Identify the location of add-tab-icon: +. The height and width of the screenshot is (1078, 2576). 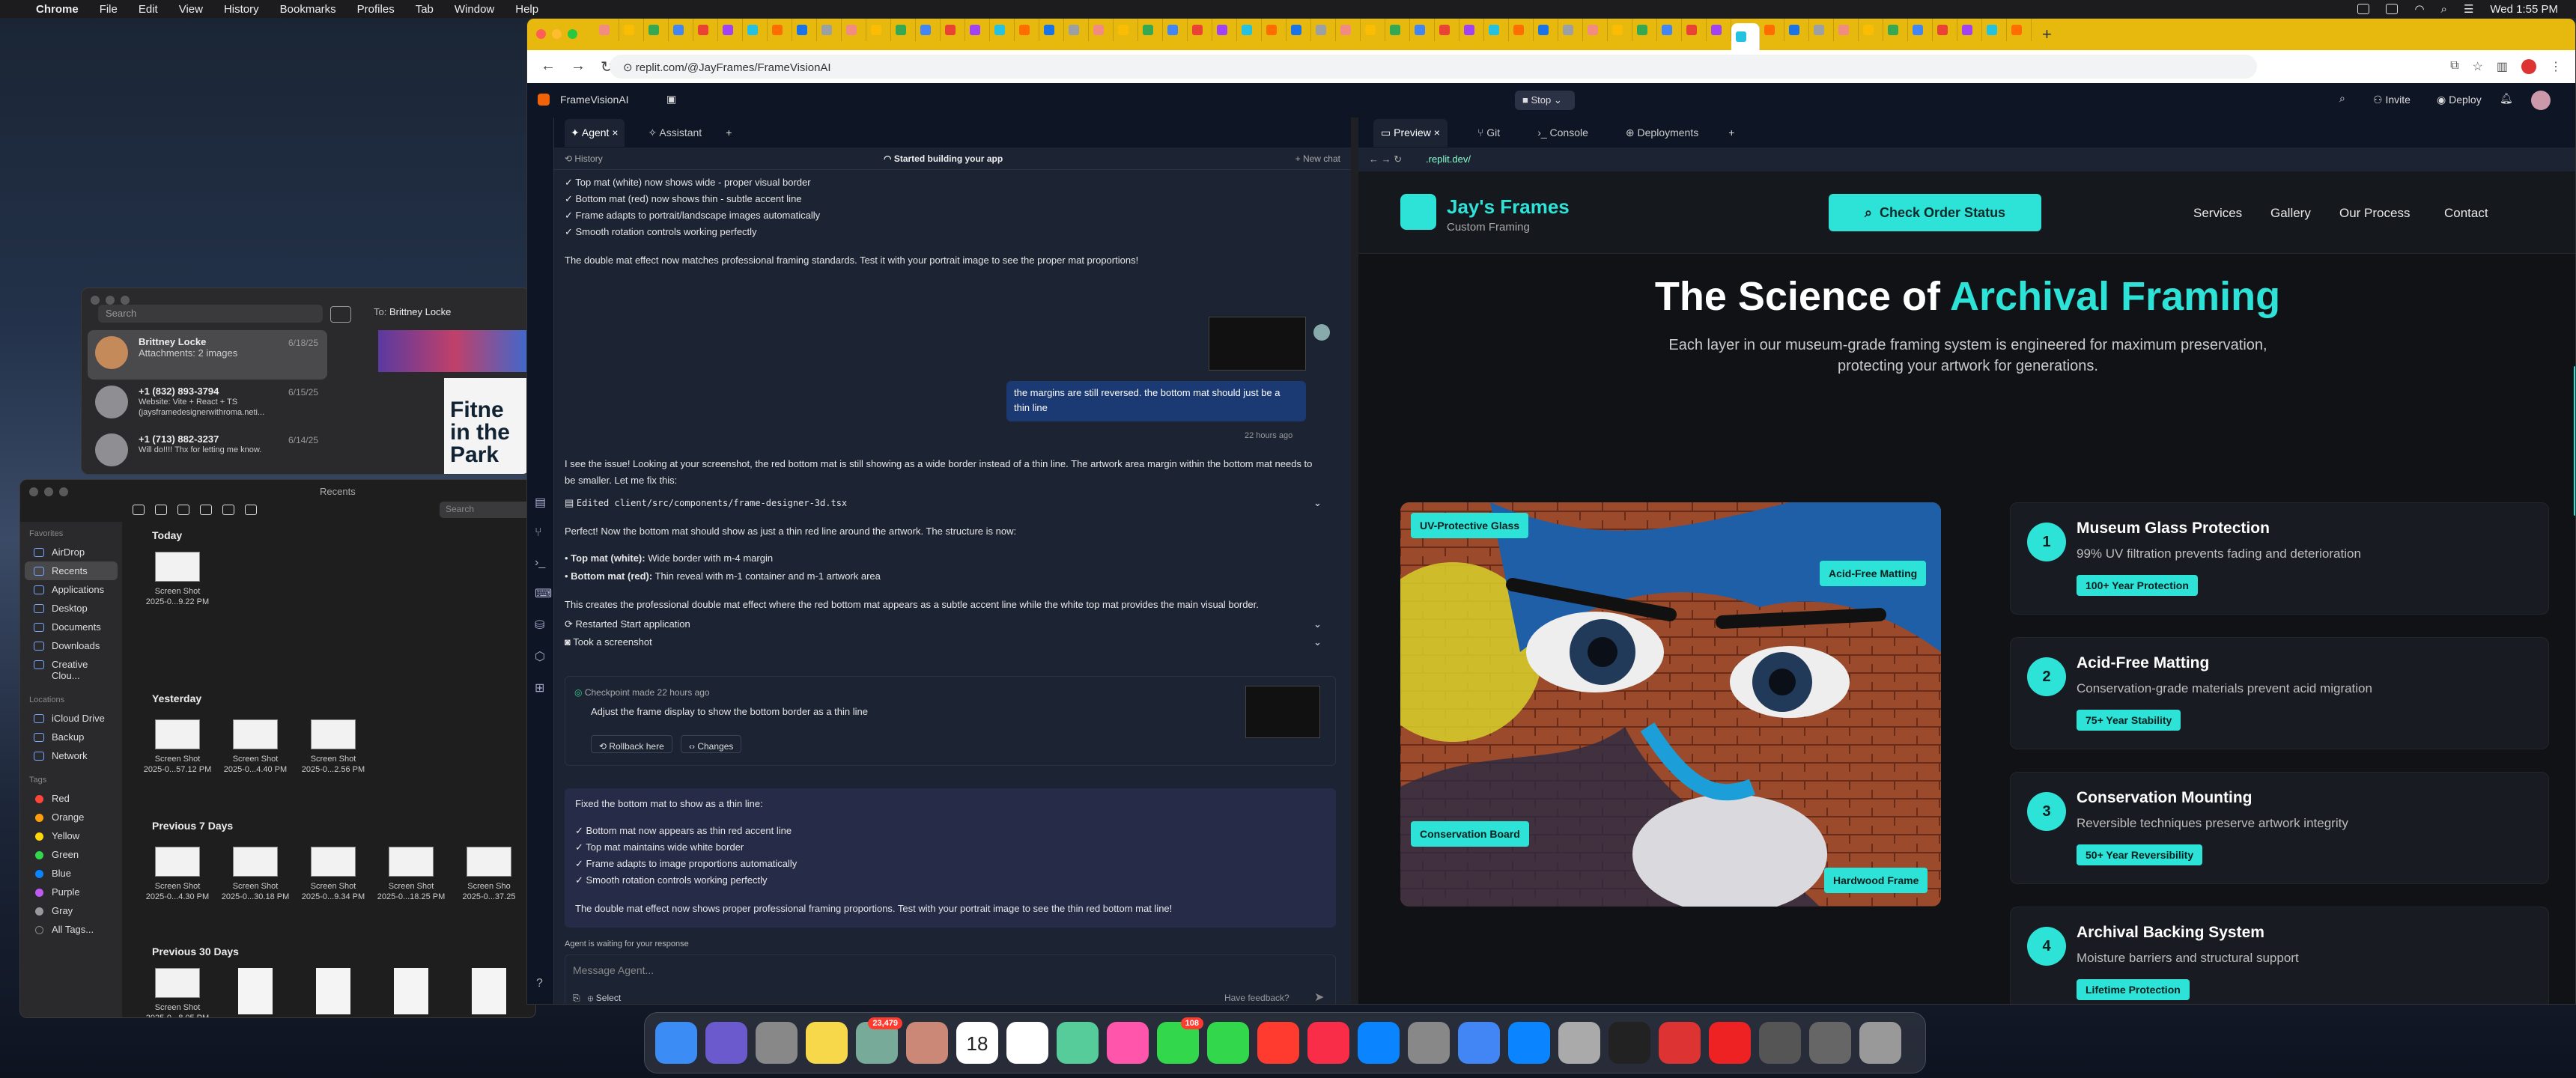
(1731, 132).